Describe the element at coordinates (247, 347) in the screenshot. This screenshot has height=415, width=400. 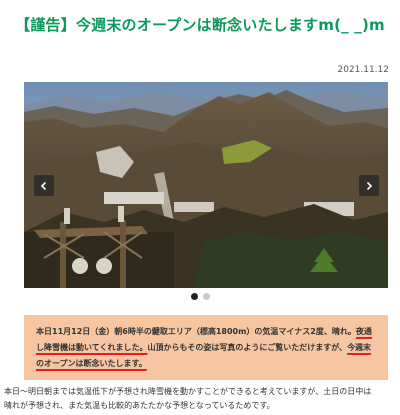
I see `notice-text-2: 山頂からもその姿は写真のようにご覧いただけますが、` at that location.